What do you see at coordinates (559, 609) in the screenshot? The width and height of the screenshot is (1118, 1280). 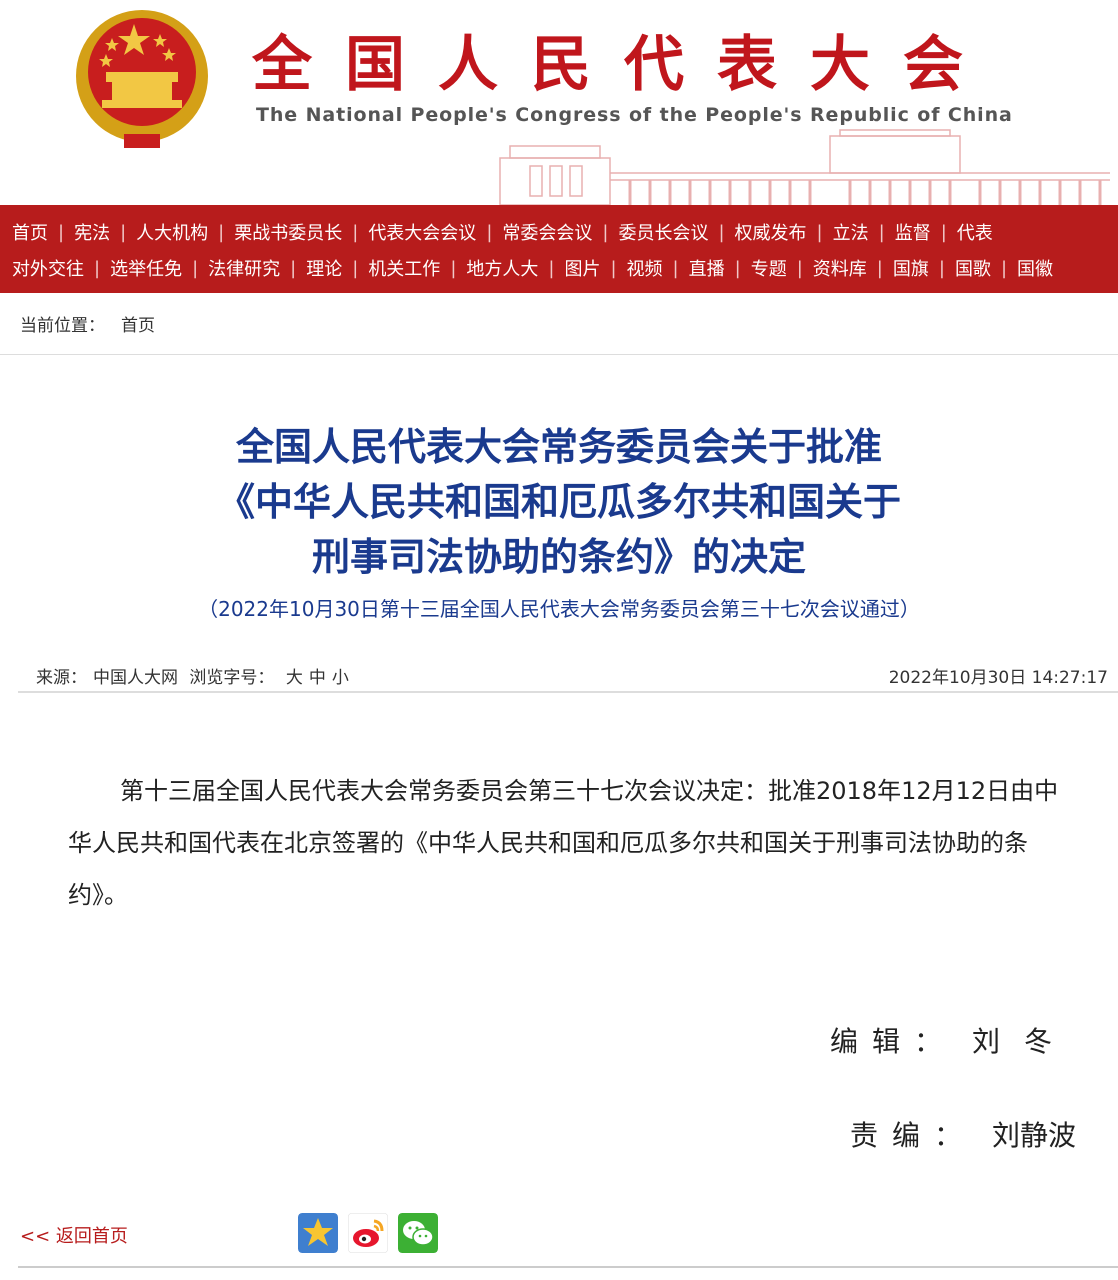 I see `article-subtitle: （2022年10月30日第十三届全国人民代表大会常务委员会第三十七次会议通过）` at bounding box center [559, 609].